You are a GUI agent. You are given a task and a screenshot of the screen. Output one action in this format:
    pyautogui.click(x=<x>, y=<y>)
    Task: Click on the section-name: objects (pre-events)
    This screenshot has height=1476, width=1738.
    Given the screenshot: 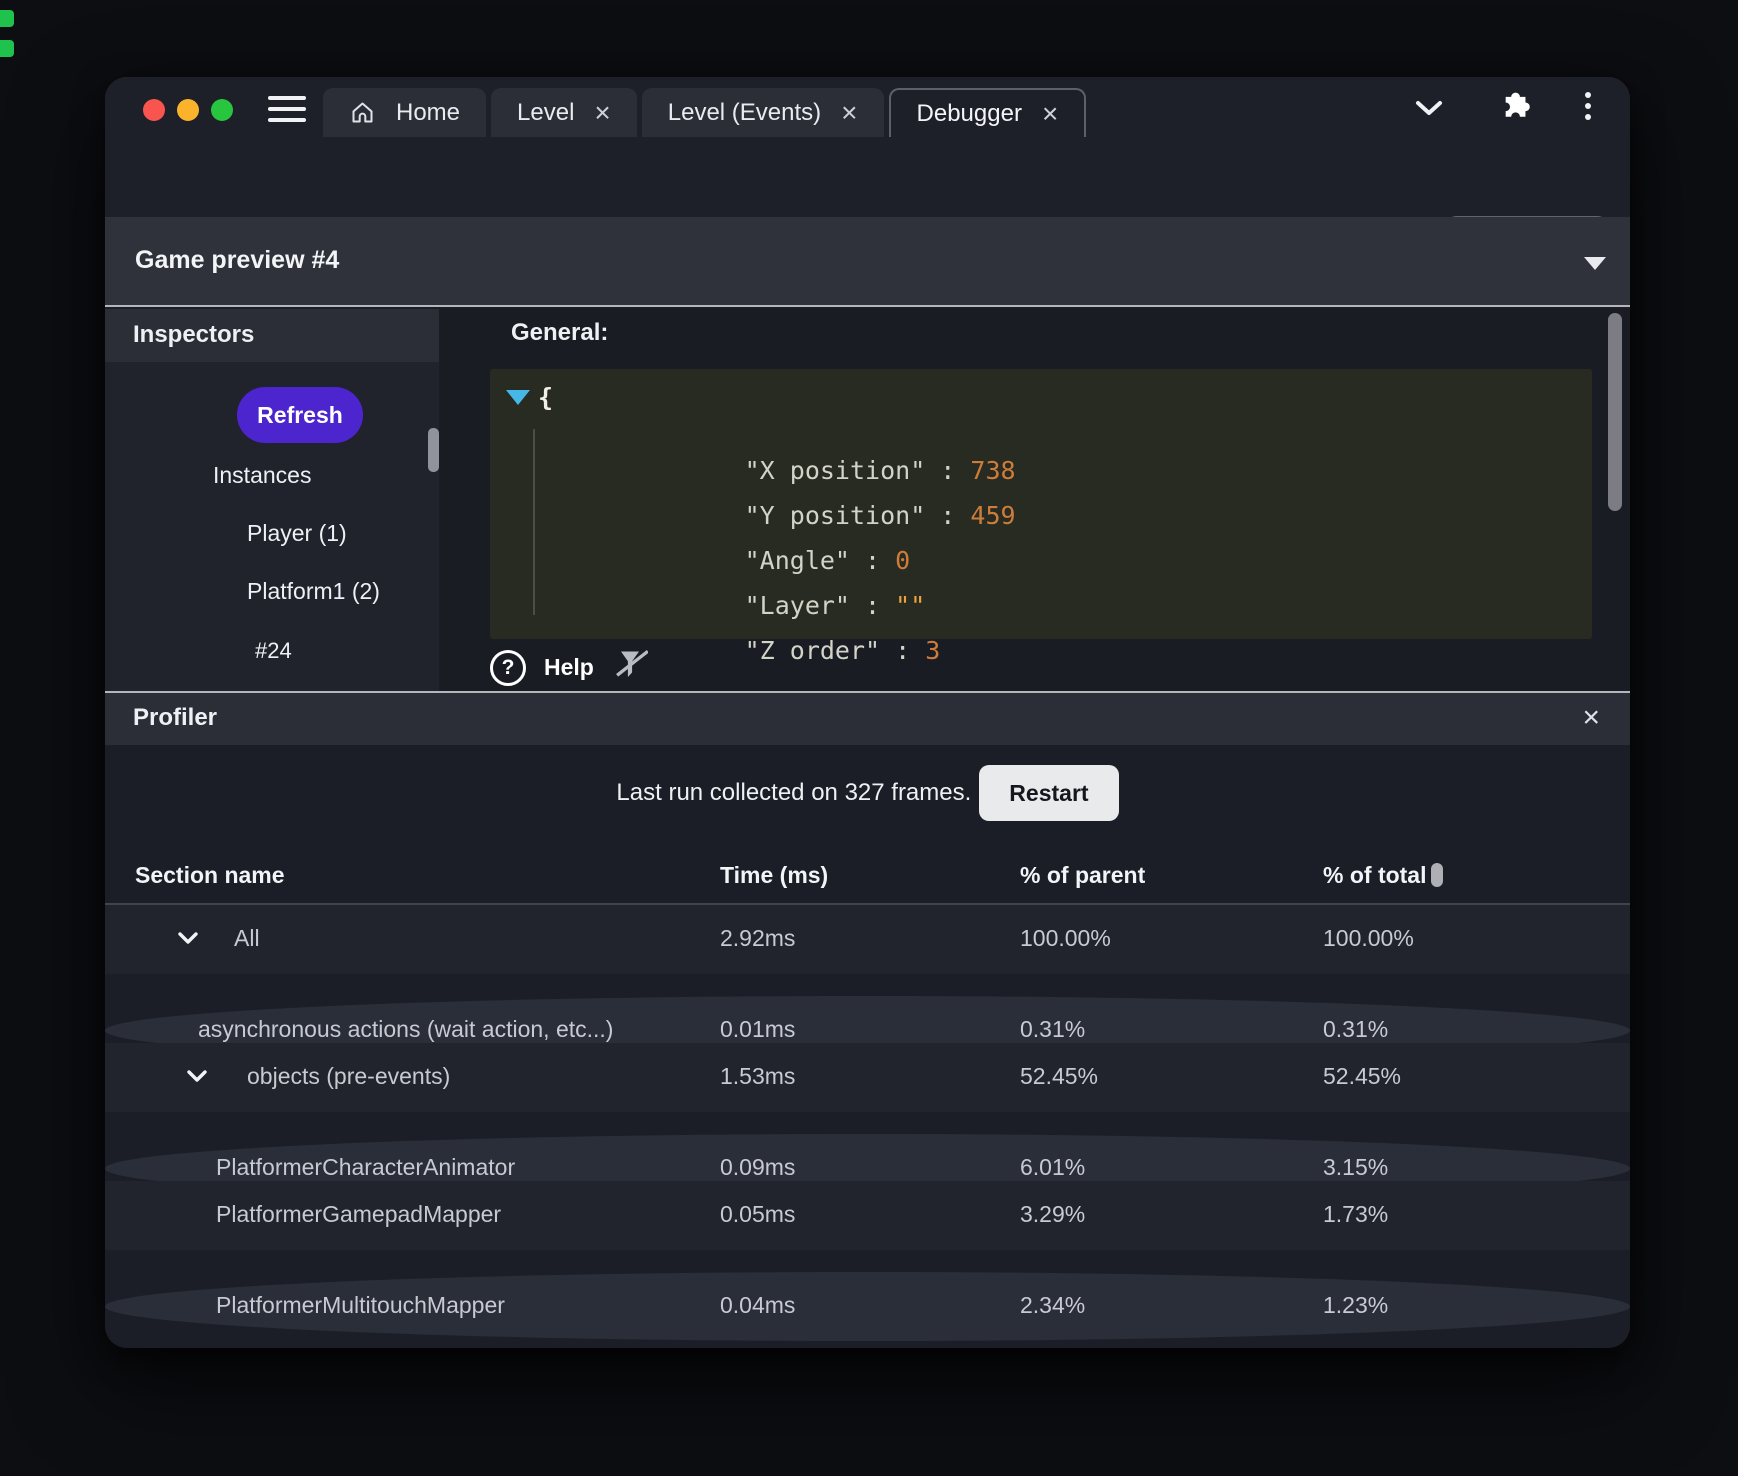 What is the action you would take?
    pyautogui.click(x=349, y=1076)
    